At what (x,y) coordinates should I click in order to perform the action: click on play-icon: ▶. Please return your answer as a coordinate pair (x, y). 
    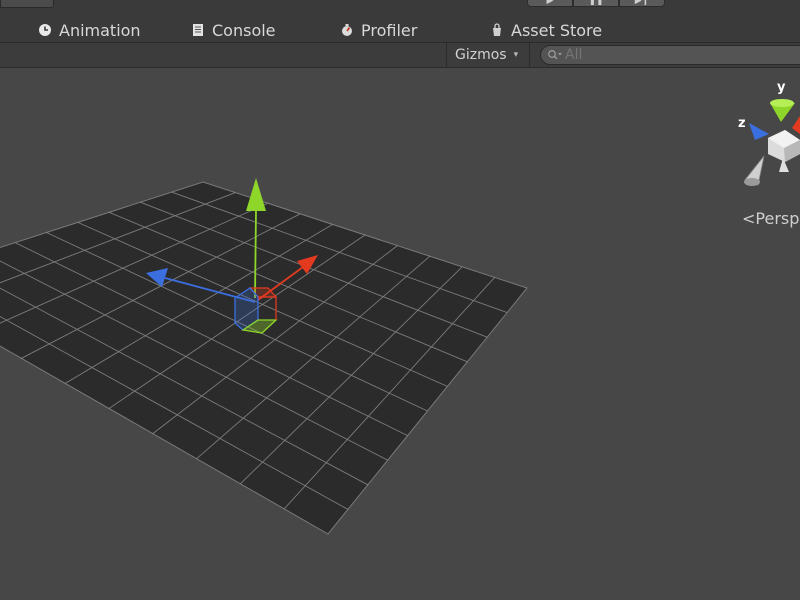
    Looking at the image, I should click on (550, 3).